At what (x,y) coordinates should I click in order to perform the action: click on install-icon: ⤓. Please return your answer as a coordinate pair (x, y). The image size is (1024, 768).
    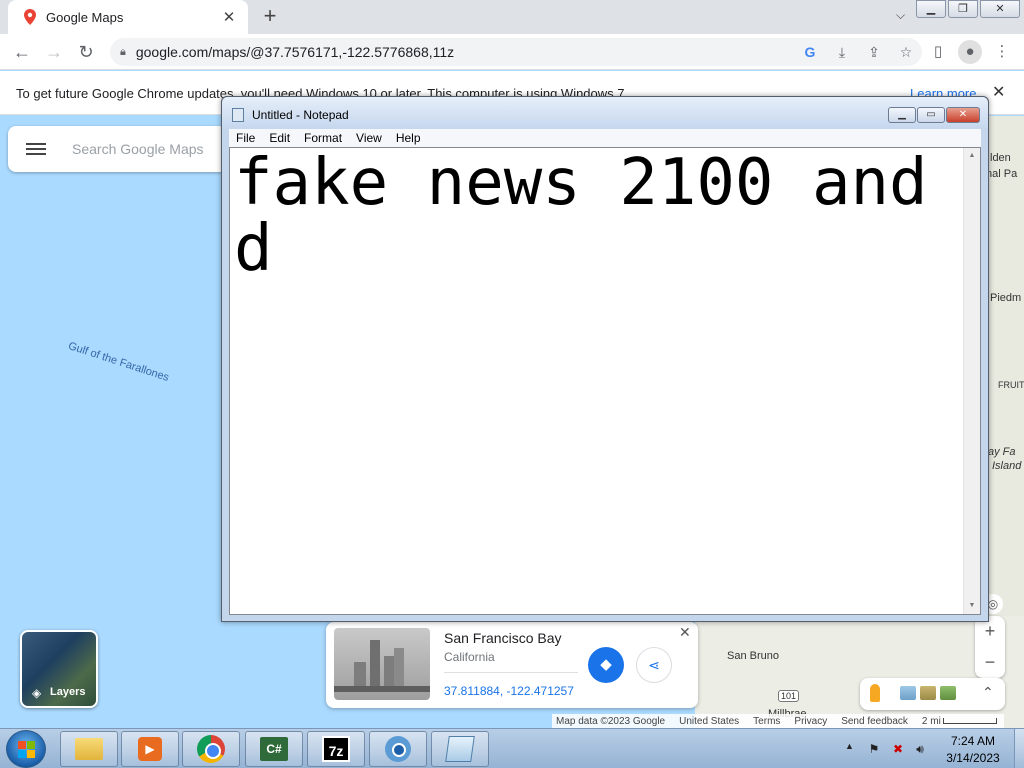
    Looking at the image, I should click on (842, 52).